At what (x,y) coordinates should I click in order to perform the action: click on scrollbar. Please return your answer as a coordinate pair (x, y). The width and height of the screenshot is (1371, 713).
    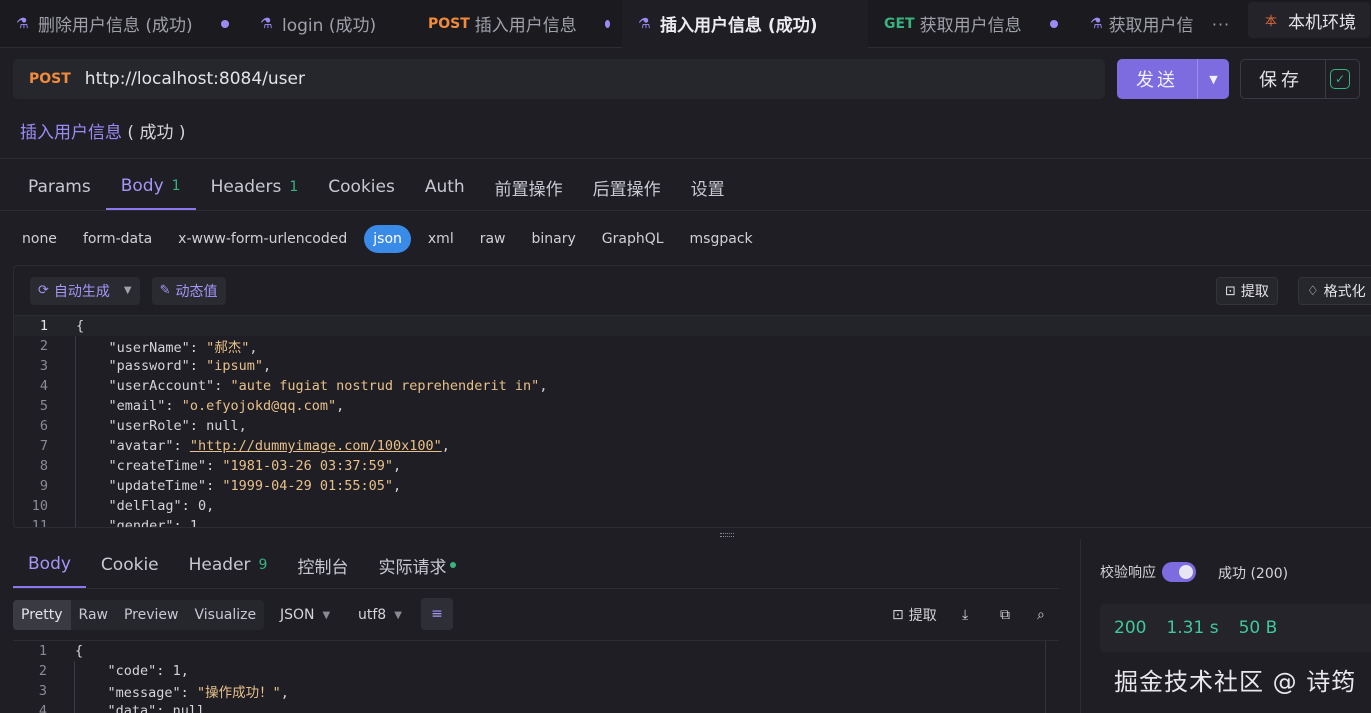
    Looking at the image, I should click on (1052, 677).